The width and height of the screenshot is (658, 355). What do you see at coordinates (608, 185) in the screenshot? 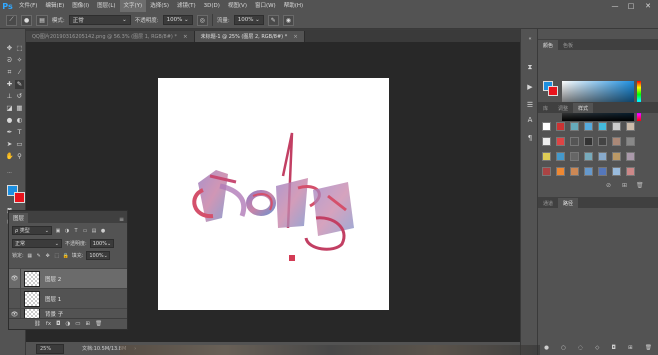
I see `clear-style-icon: ⊘` at bounding box center [608, 185].